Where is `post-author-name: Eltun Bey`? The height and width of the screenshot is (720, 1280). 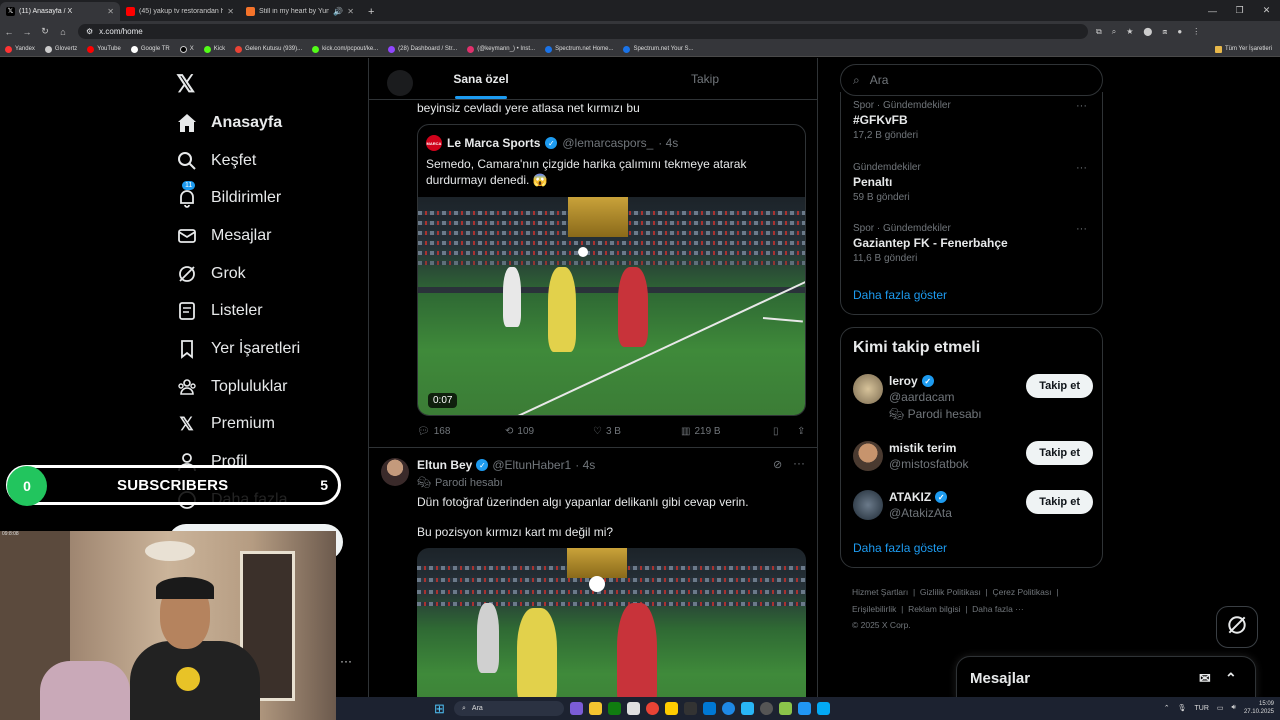 post-author-name: Eltun Bey is located at coordinates (444, 465).